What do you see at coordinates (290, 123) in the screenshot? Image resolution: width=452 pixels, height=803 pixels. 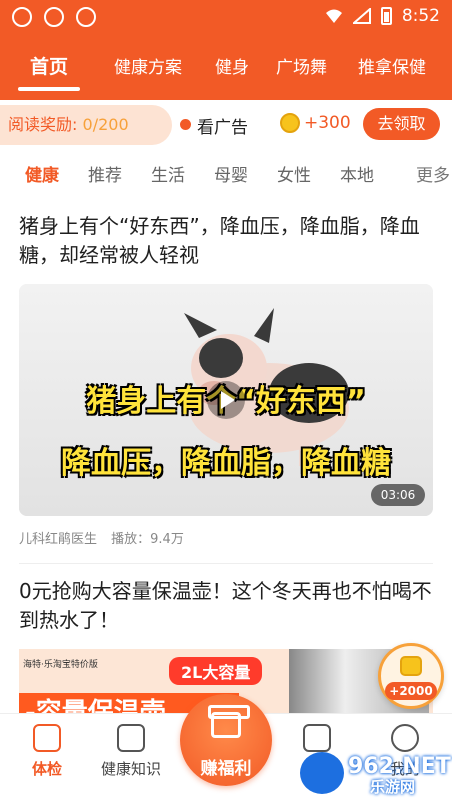 I see `coin-icon` at bounding box center [290, 123].